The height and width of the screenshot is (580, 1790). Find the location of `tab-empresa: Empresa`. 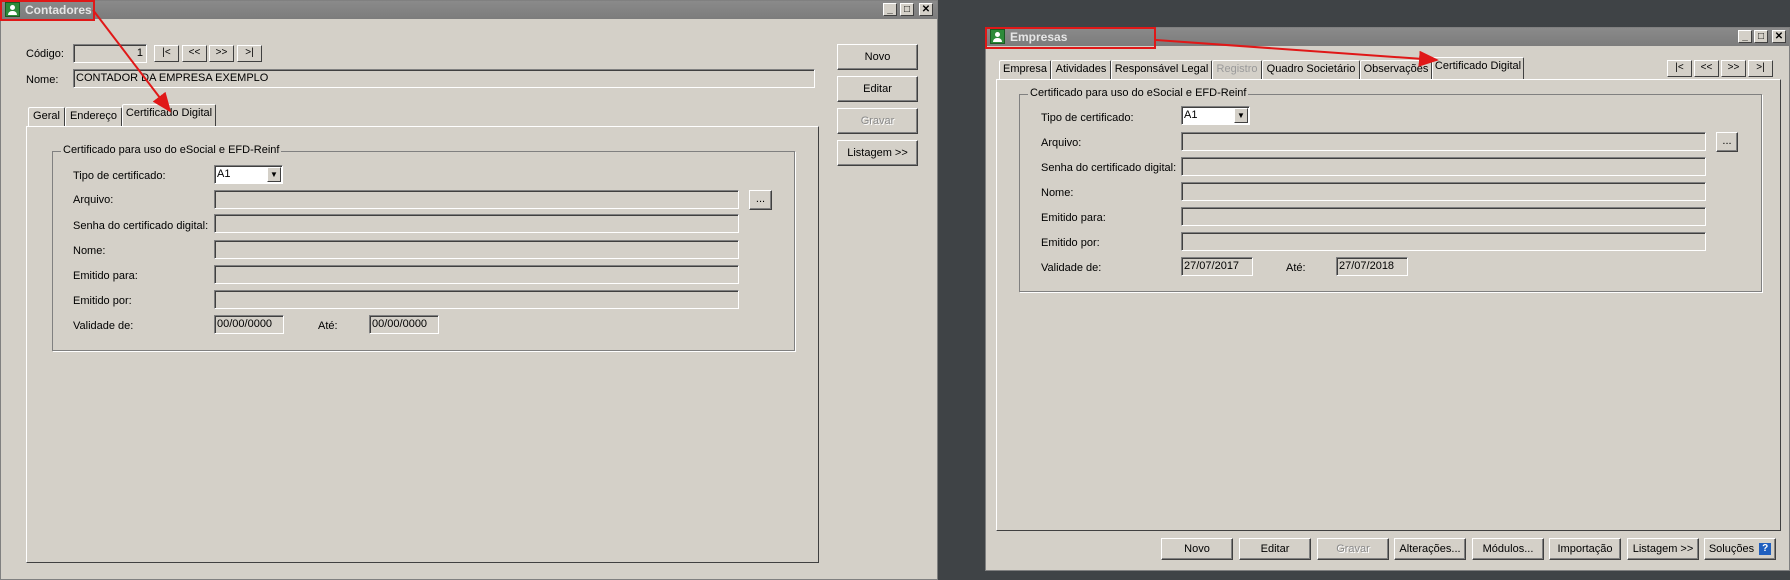

tab-empresa: Empresa is located at coordinates (1025, 69).